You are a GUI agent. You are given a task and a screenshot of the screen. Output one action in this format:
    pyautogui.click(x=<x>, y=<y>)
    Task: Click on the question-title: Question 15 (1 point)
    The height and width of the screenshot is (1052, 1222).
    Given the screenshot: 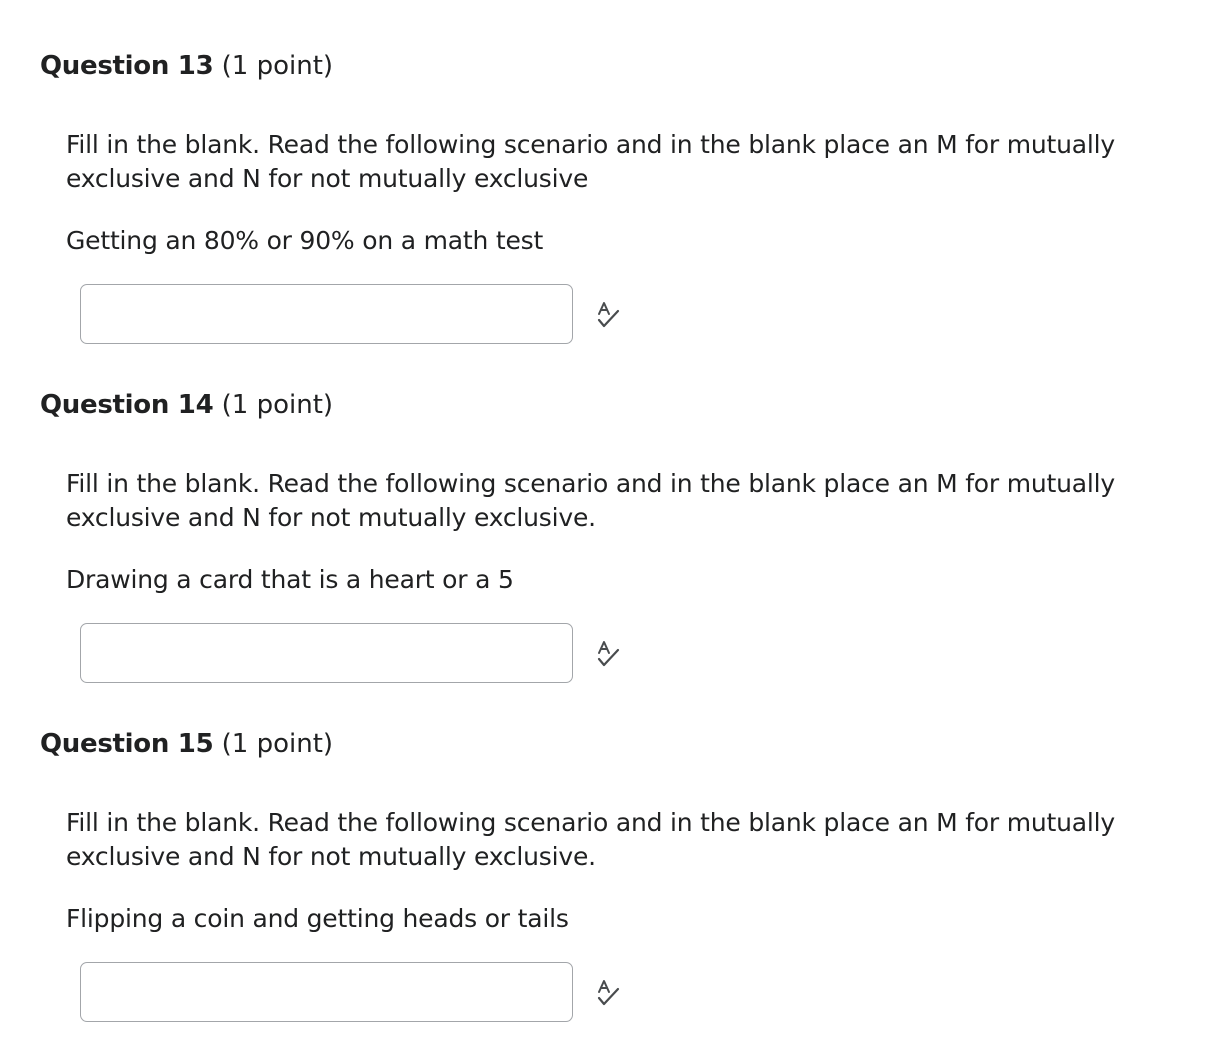 What is the action you would take?
    pyautogui.click(x=186, y=744)
    